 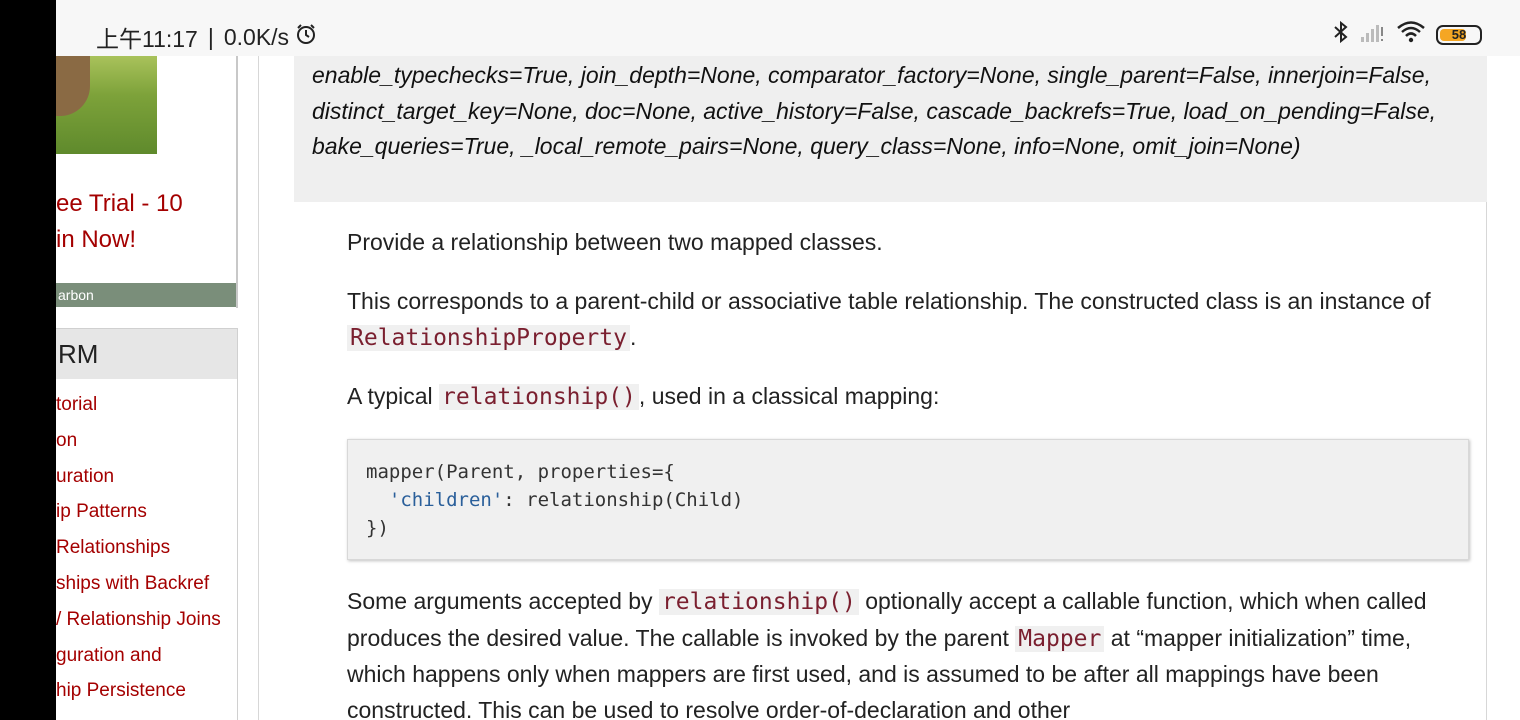 I want to click on orm-nav-item: hip Persistence, so click(x=146, y=691).